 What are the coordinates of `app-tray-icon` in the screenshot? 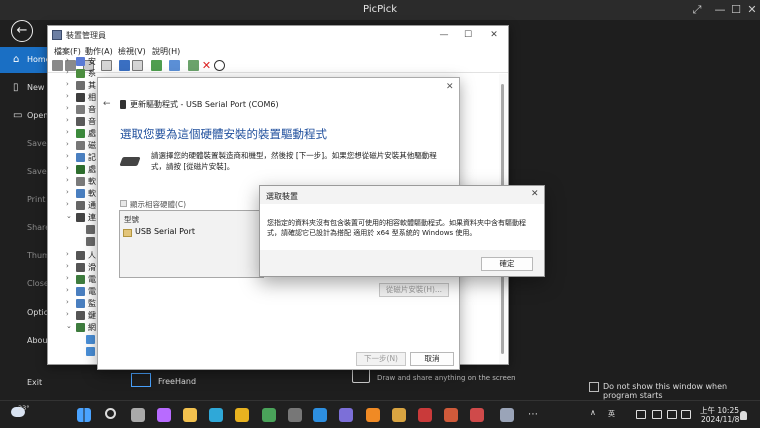 It's located at (641, 414).